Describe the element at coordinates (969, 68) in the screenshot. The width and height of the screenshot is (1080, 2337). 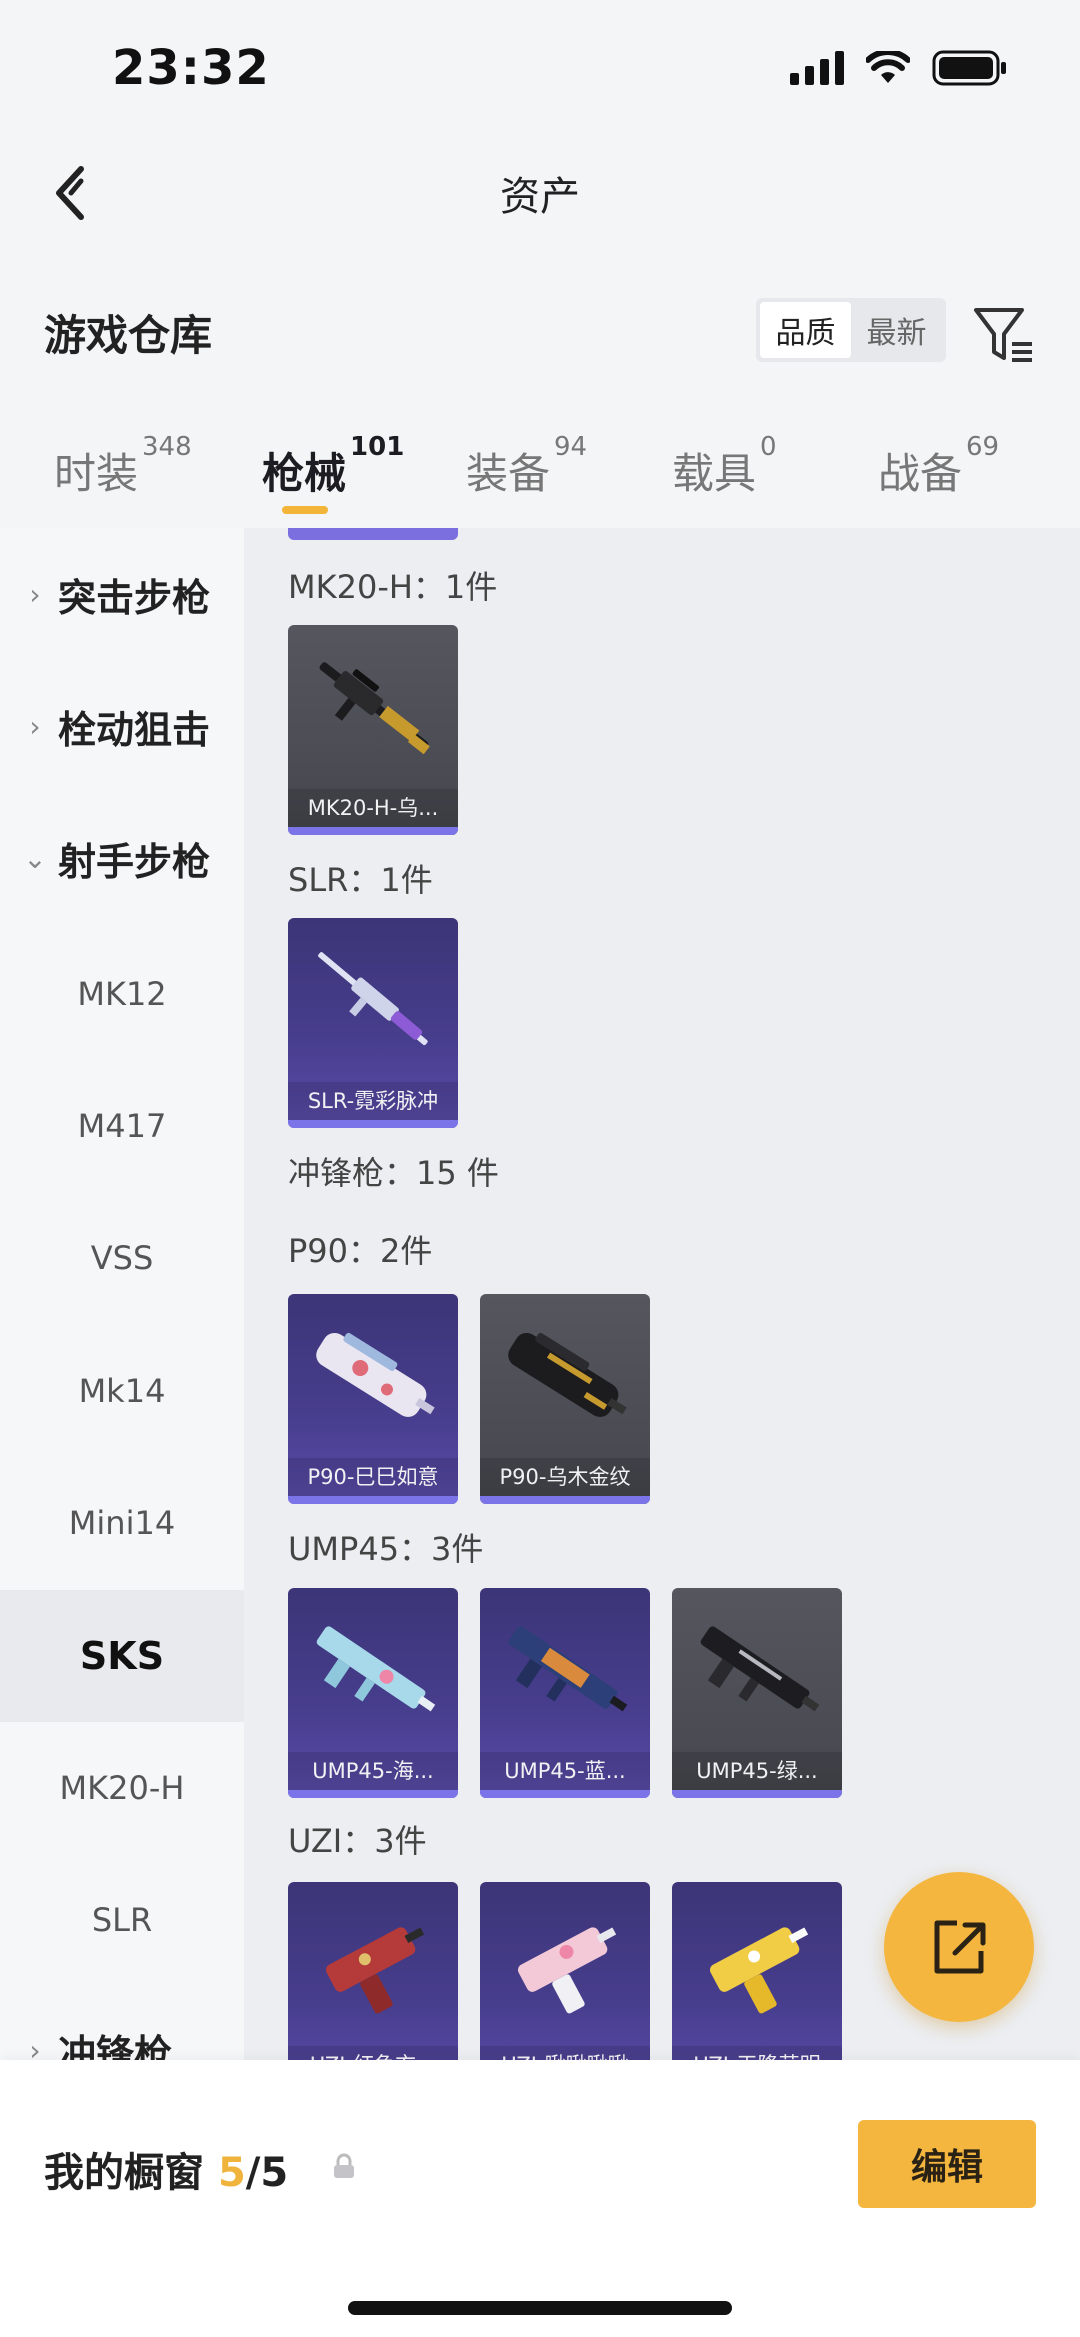
I see `battery-icon` at that location.